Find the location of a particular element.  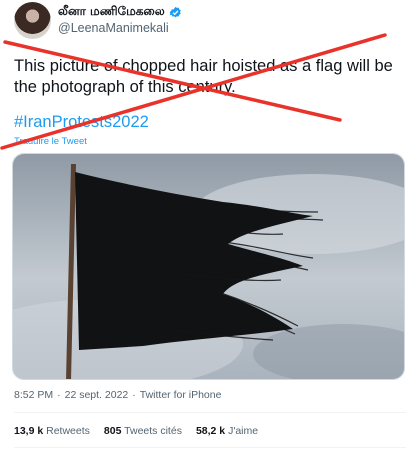

divider-bottom is located at coordinates (210, 447).